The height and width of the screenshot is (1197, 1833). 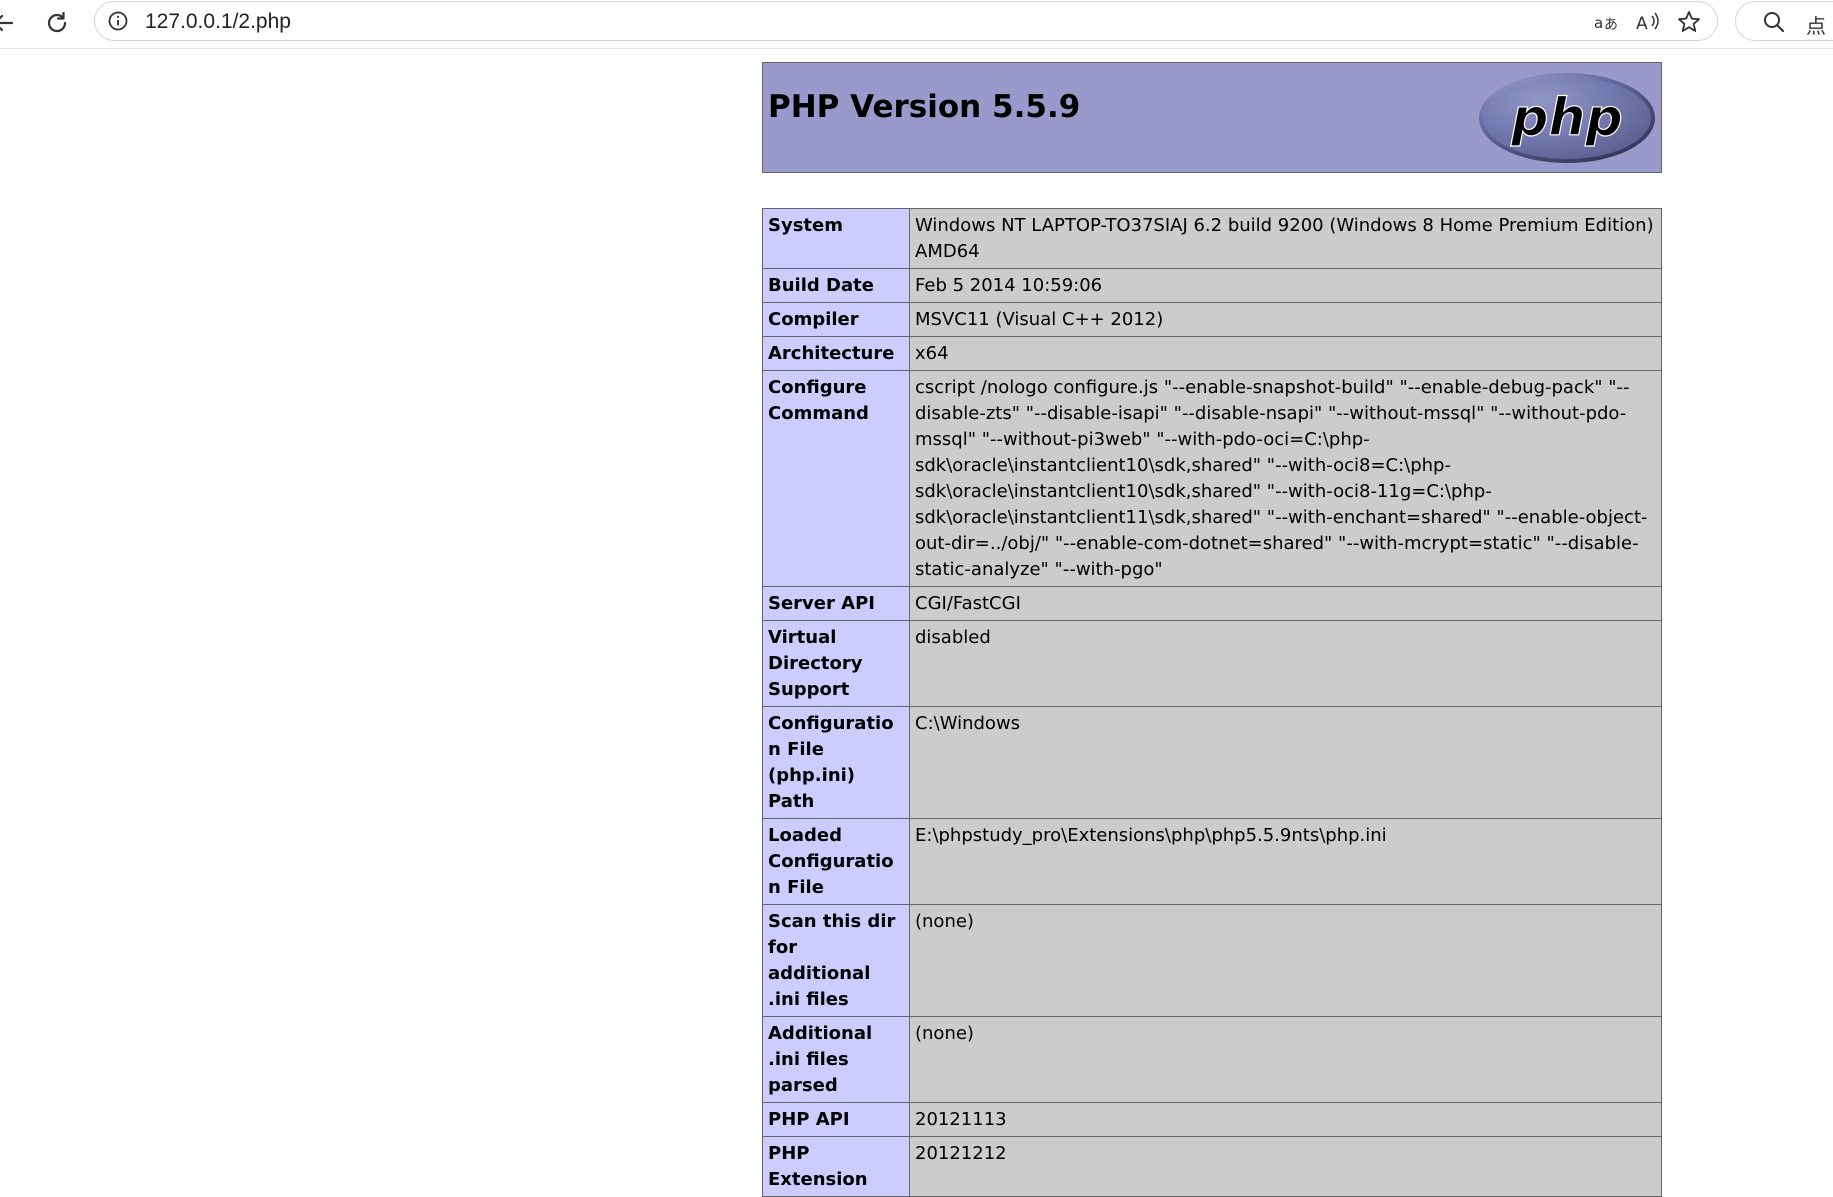 What do you see at coordinates (1285, 1166) in the screenshot?
I see `row-value: 20121212` at bounding box center [1285, 1166].